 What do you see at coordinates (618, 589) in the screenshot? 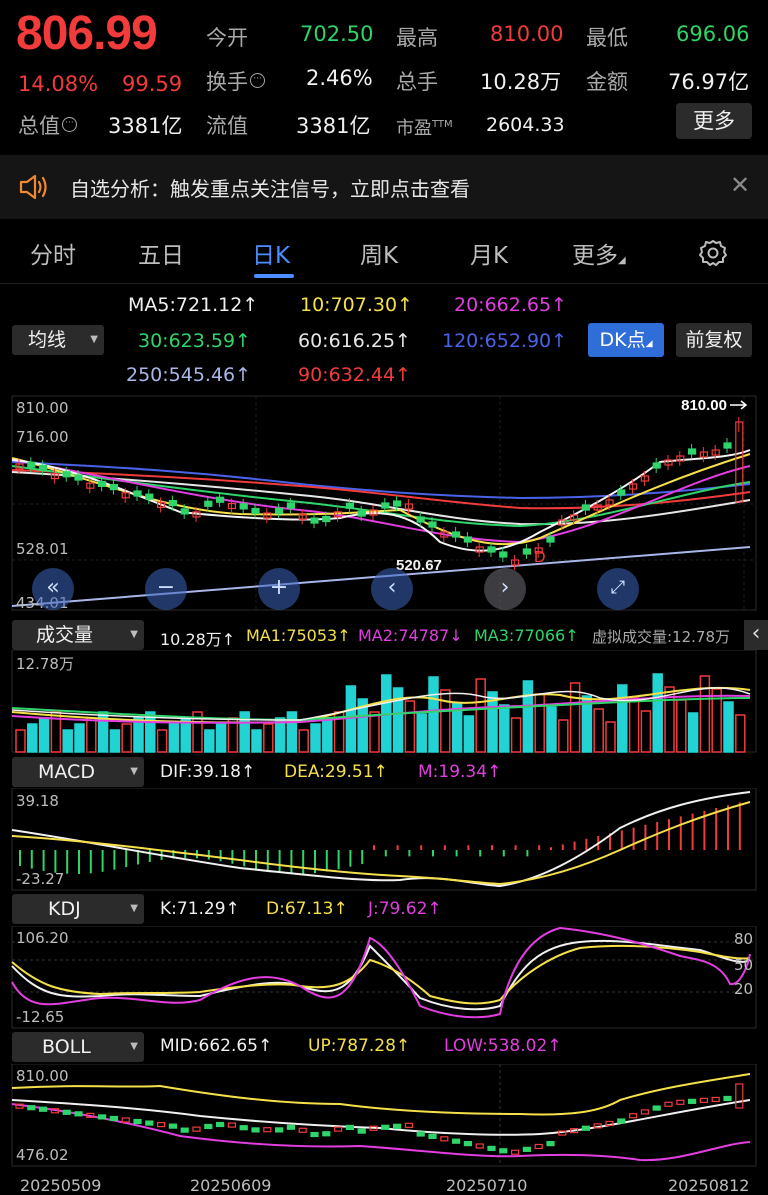
I see `fullscreen-icon: ⤢` at bounding box center [618, 589].